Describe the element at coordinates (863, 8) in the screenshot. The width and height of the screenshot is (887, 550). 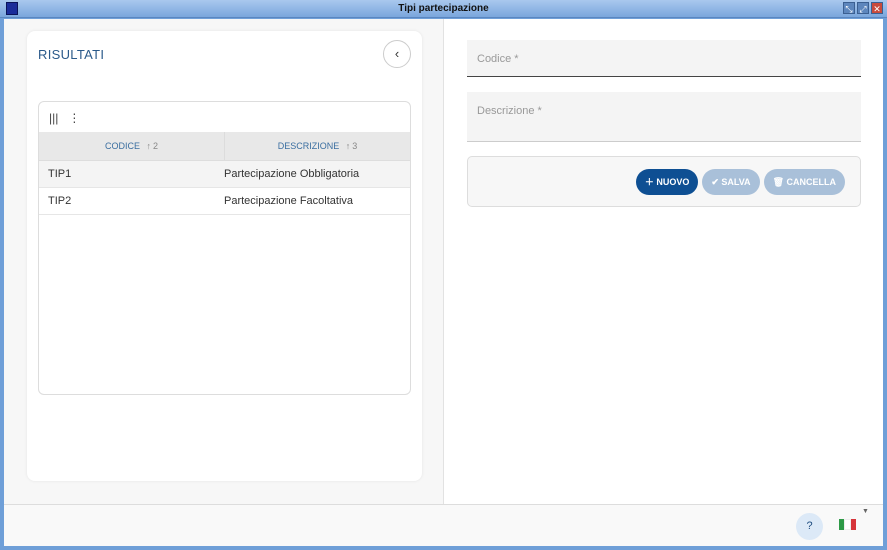
I see `maximize-button: ⤢` at that location.